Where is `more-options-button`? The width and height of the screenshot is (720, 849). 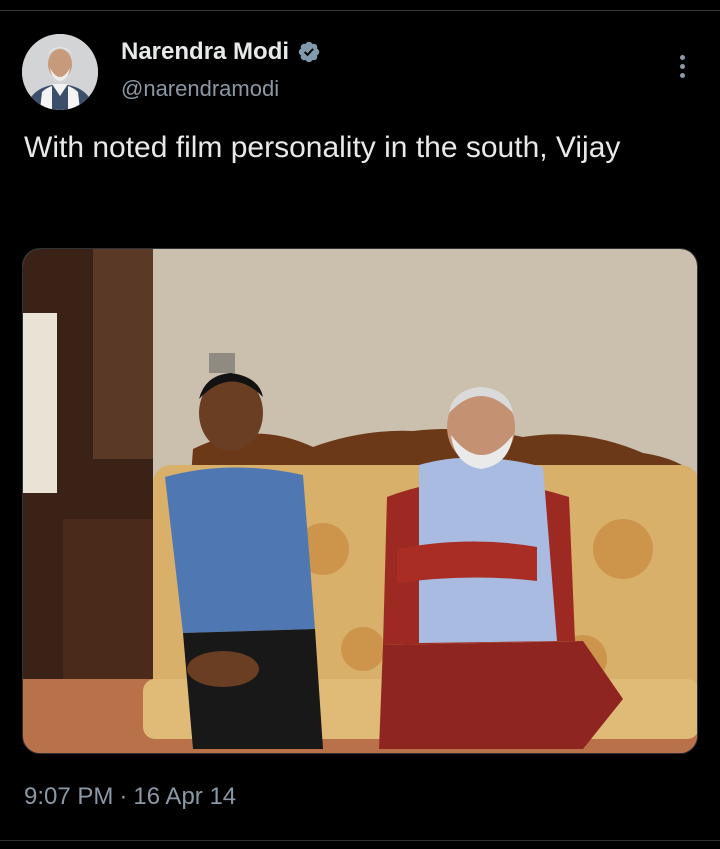
more-options-button is located at coordinates (682, 66).